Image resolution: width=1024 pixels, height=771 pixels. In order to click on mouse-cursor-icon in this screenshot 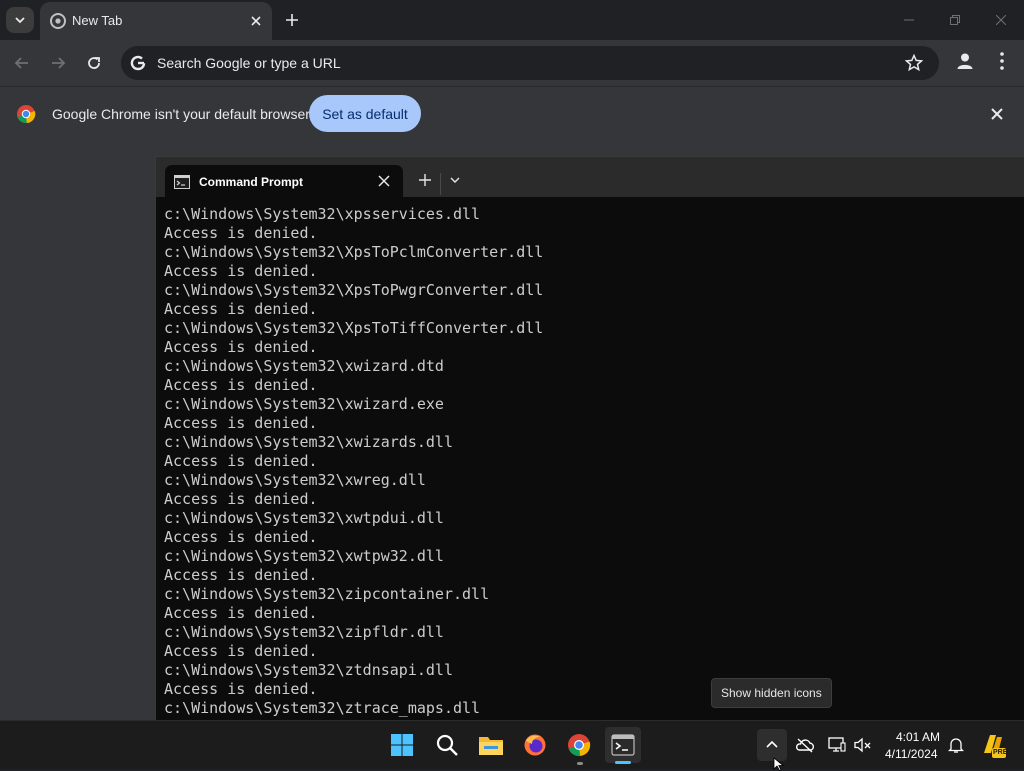, I will do `click(779, 764)`.